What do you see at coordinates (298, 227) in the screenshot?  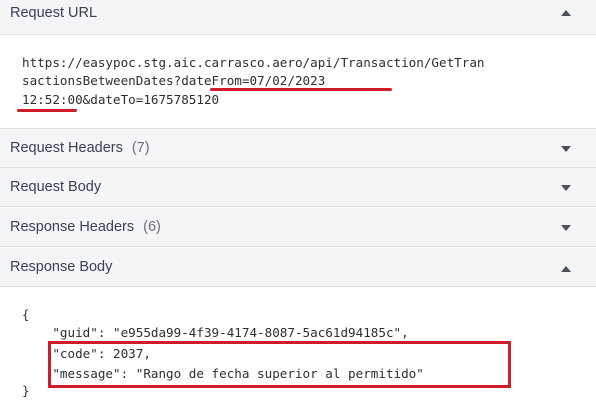 I see `response-headers-header: Response Headers (6)` at bounding box center [298, 227].